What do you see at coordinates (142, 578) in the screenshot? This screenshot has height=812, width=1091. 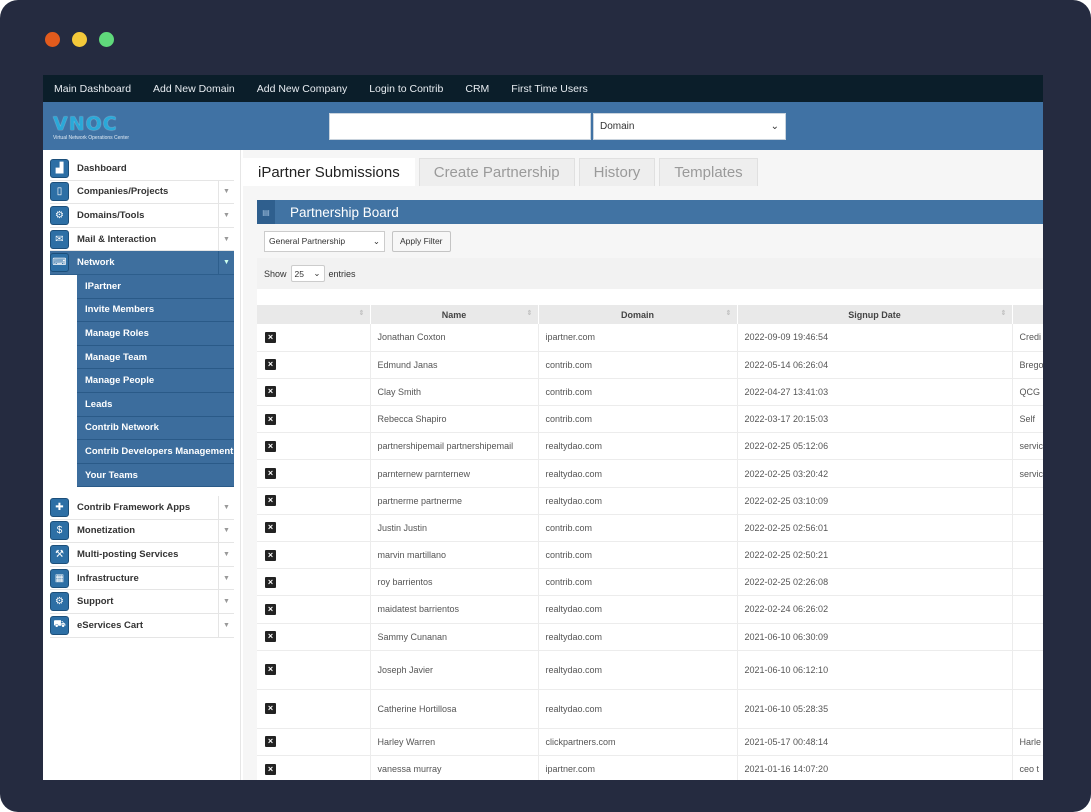 I see `sidebar-item-infrastructure: ▦ Infrastructure ▼` at bounding box center [142, 578].